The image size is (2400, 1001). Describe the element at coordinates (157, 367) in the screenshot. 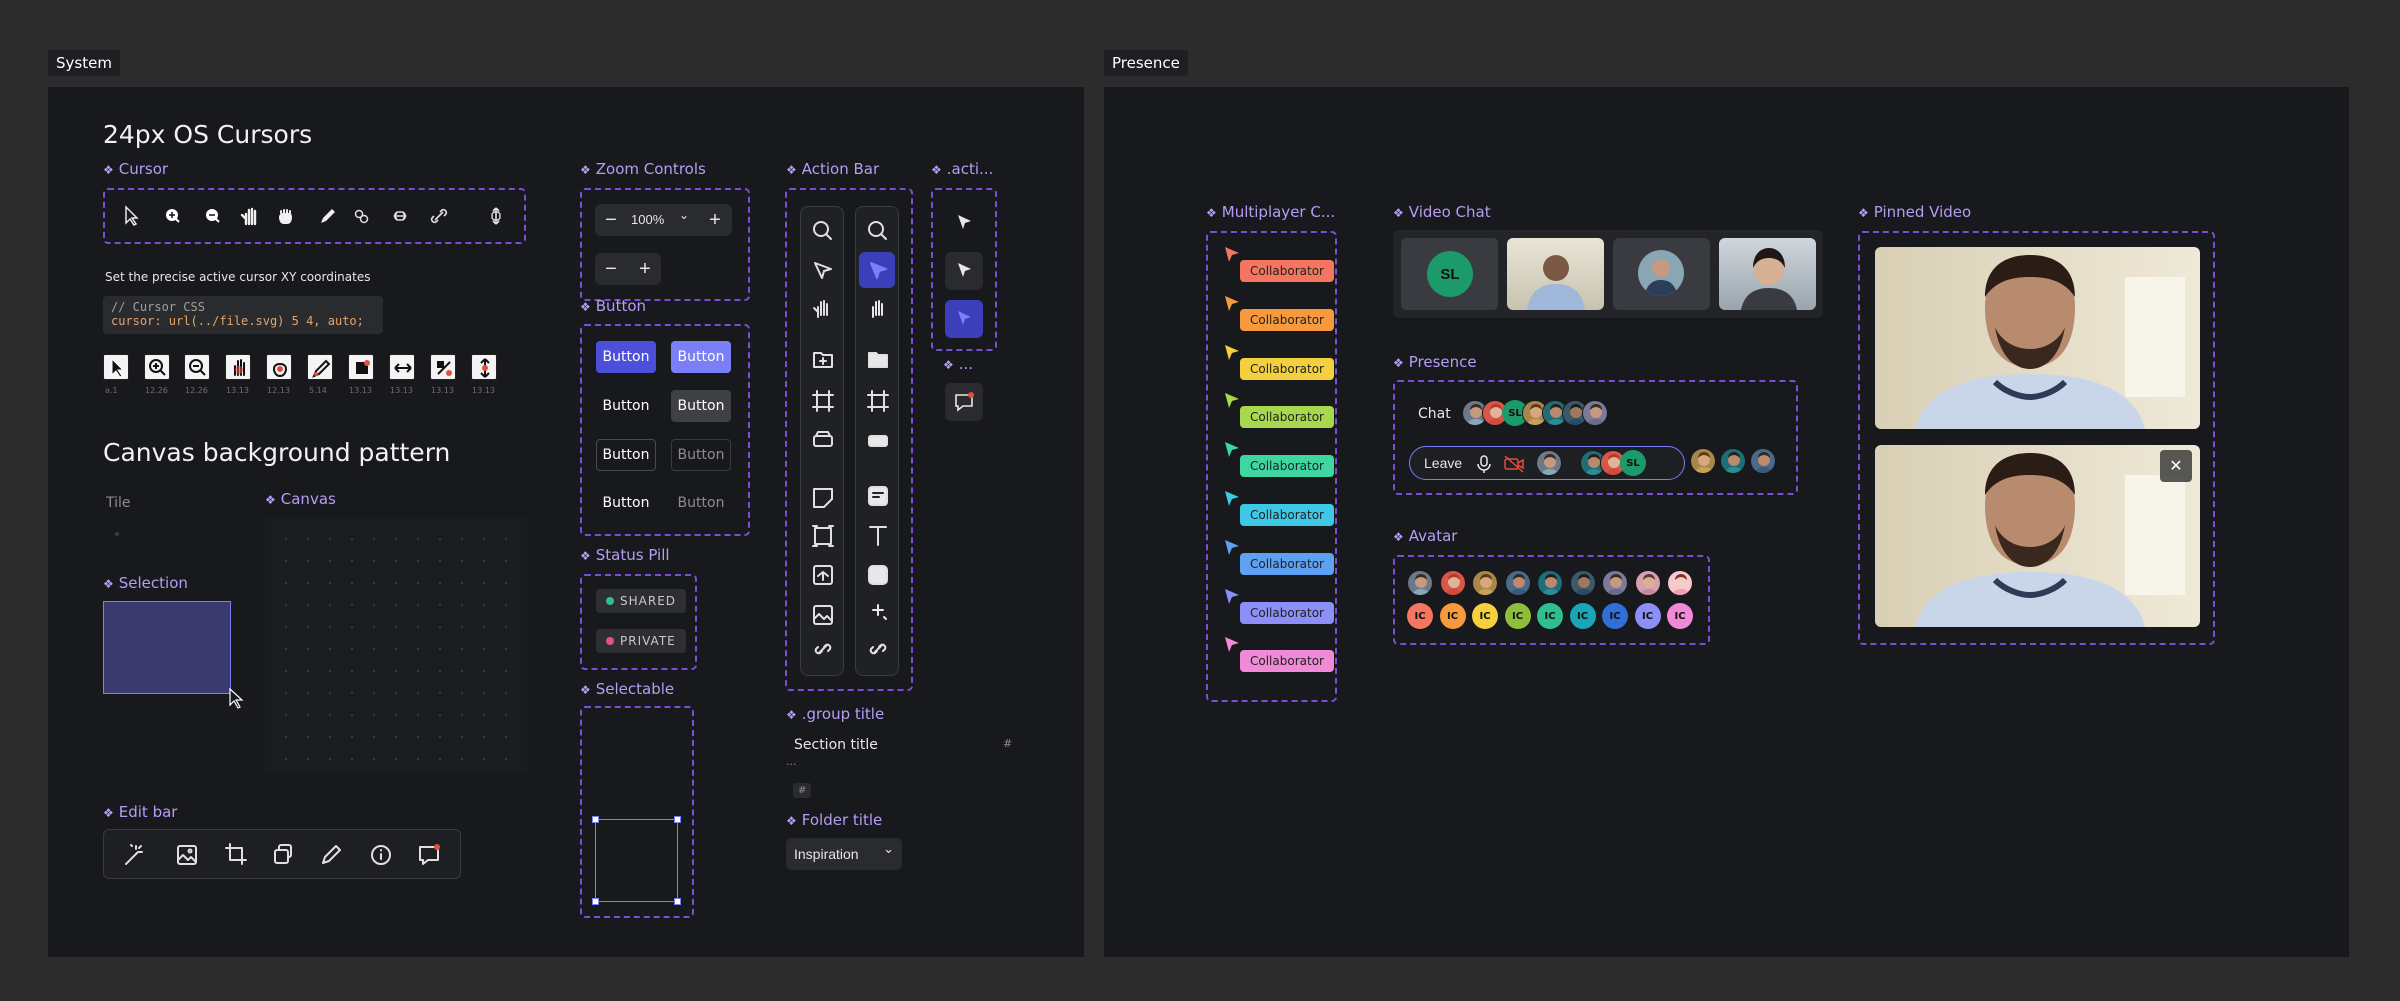

I see `cursor-tile-zoom-in` at that location.